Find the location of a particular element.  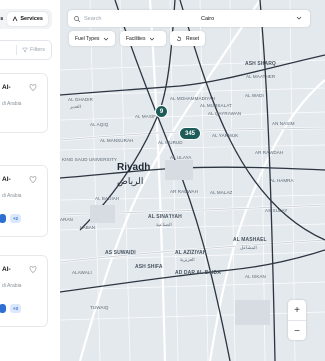

search-placeholder: Search is located at coordinates (93, 18).